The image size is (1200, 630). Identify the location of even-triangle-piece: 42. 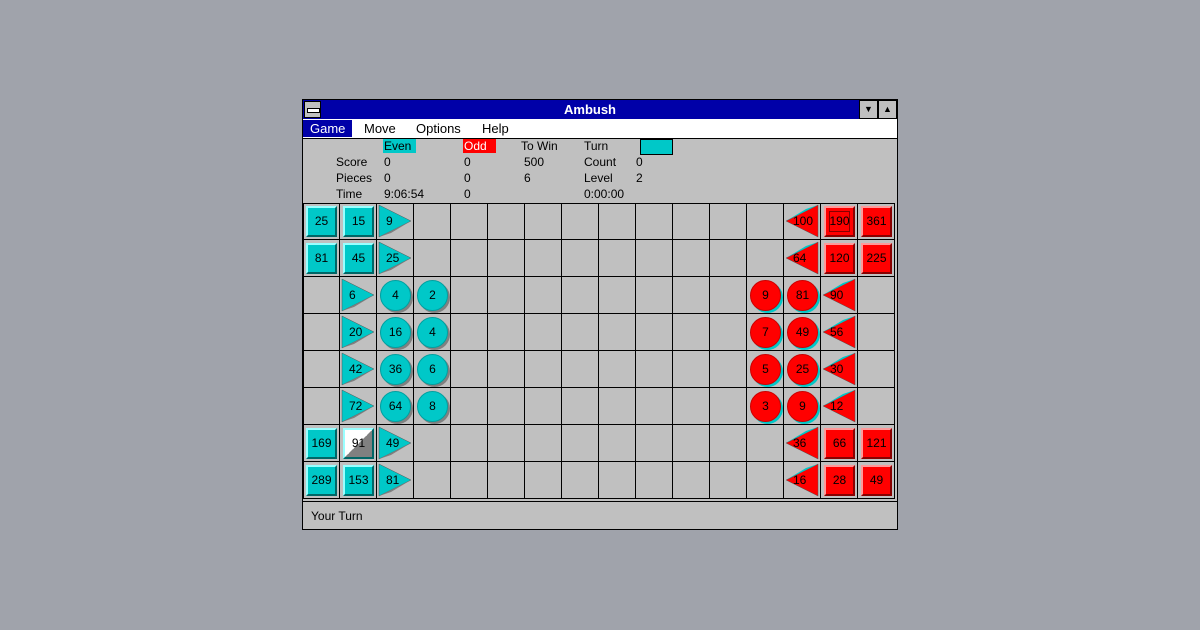
(358, 369).